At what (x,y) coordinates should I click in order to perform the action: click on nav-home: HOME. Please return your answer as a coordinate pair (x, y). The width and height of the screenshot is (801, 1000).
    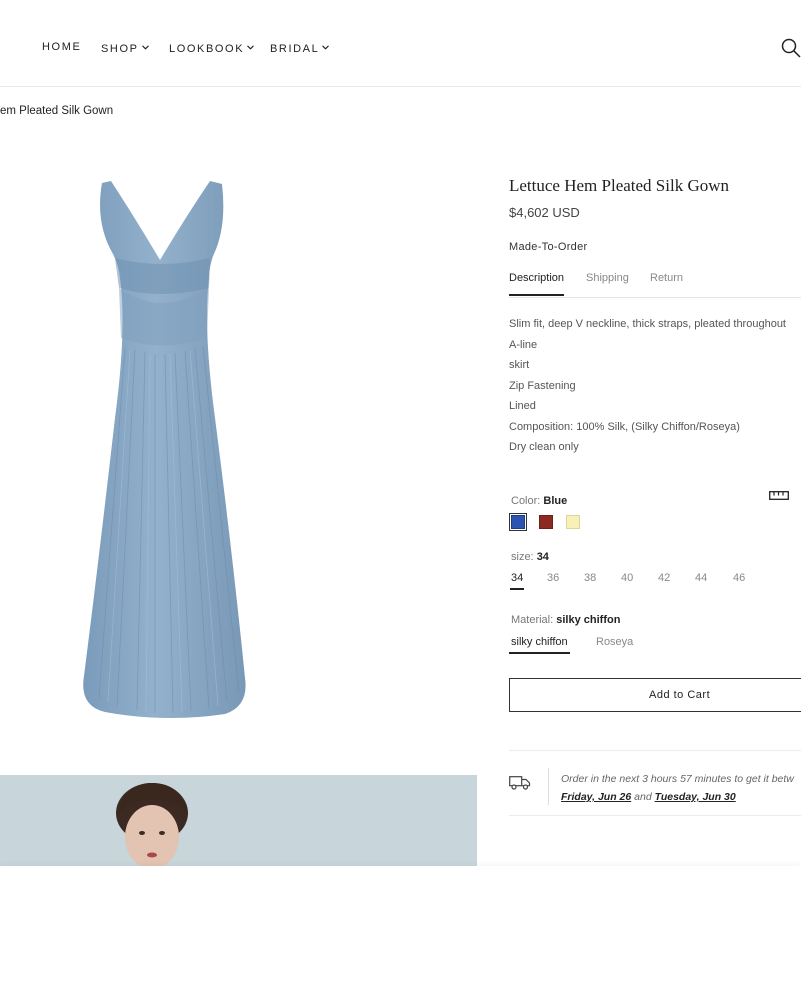
    Looking at the image, I should click on (61, 47).